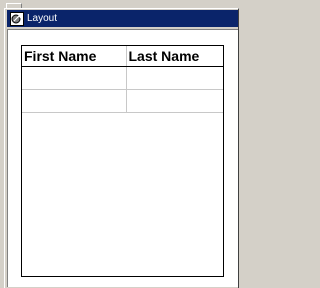  I want to click on top-toolbar-strip, so click(119, 4).